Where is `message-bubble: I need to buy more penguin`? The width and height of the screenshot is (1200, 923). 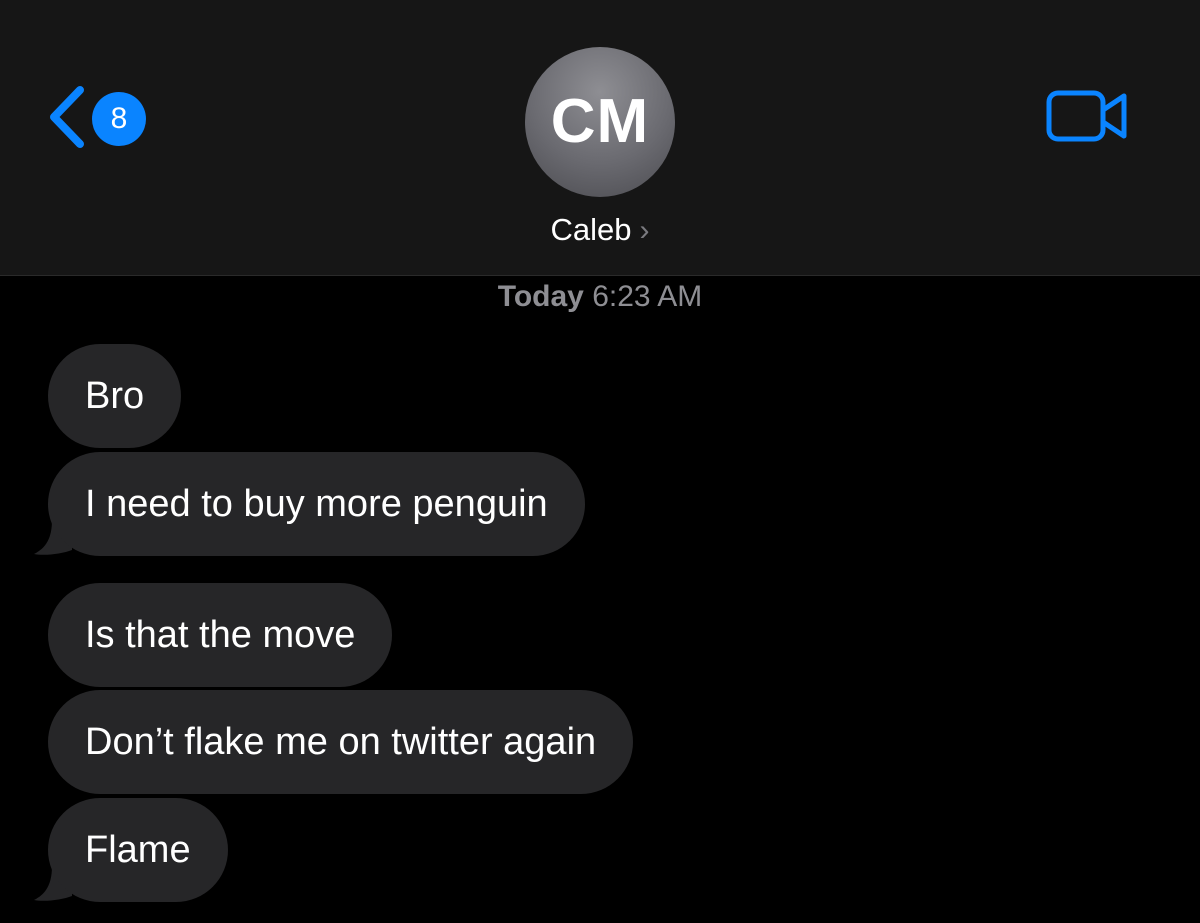
message-bubble: I need to buy more penguin is located at coordinates (316, 504).